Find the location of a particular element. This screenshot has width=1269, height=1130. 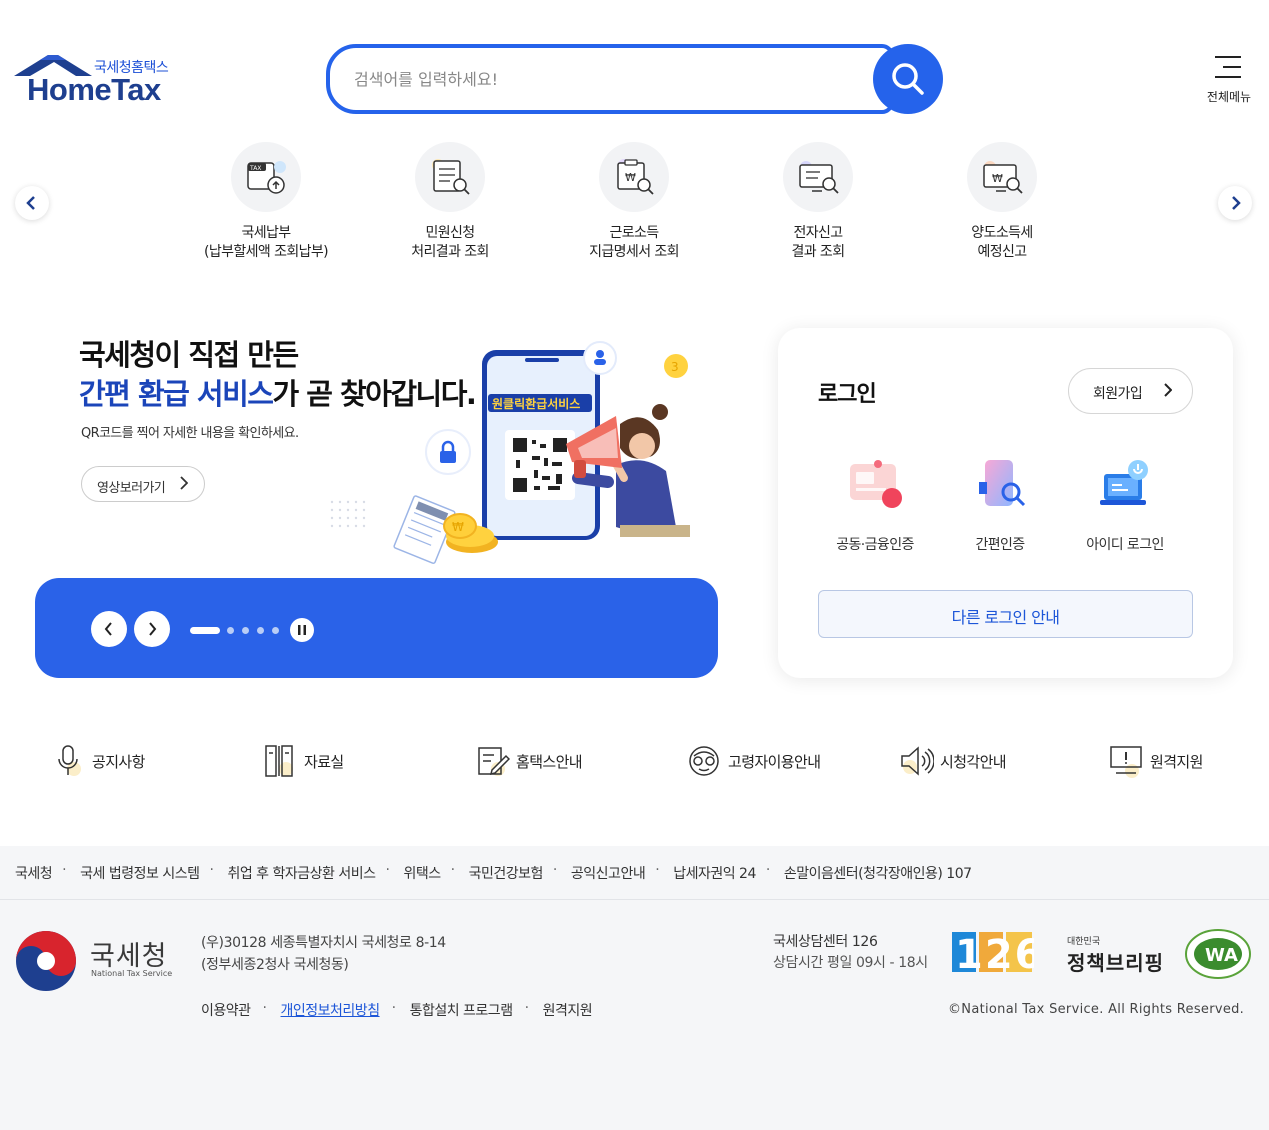

shortcut-archive: 자료실 is located at coordinates (303, 761).